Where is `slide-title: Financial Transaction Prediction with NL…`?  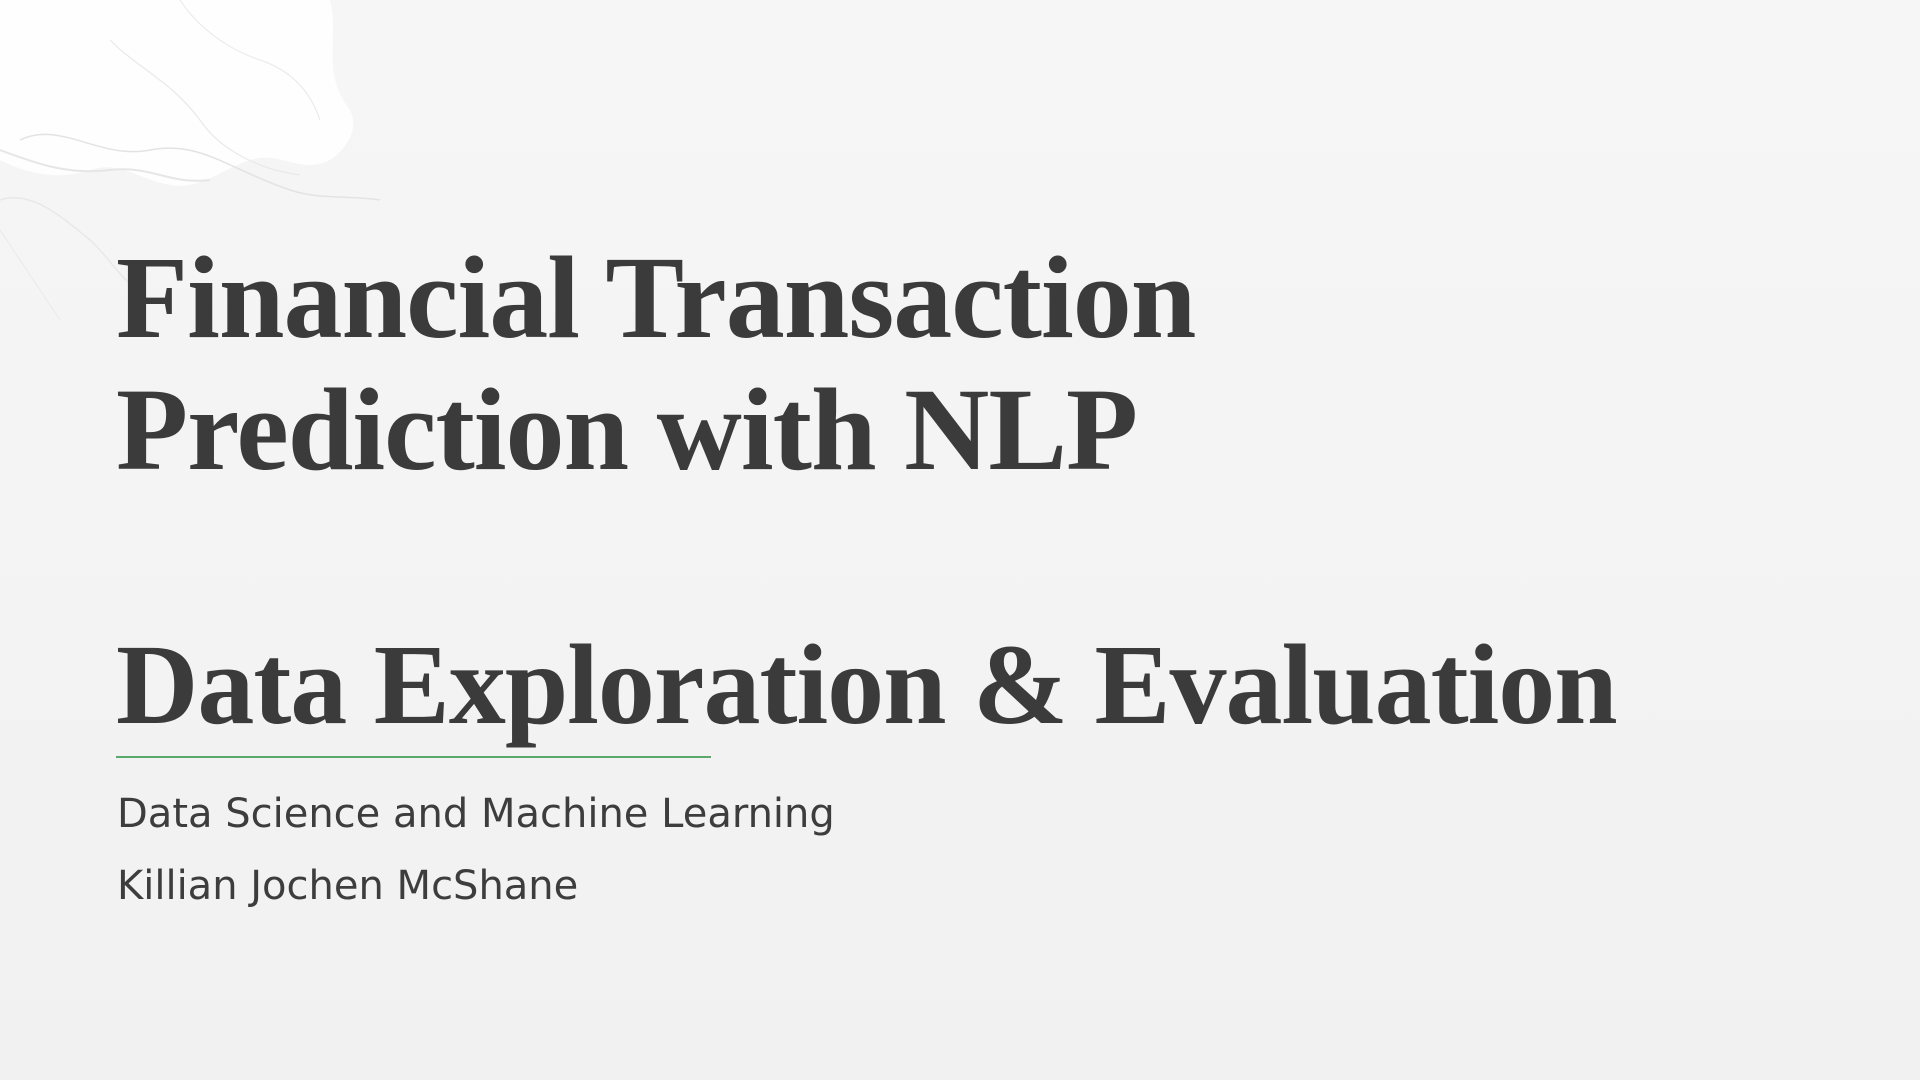 slide-title: Financial Transaction Prediction with NL… is located at coordinates (656, 364).